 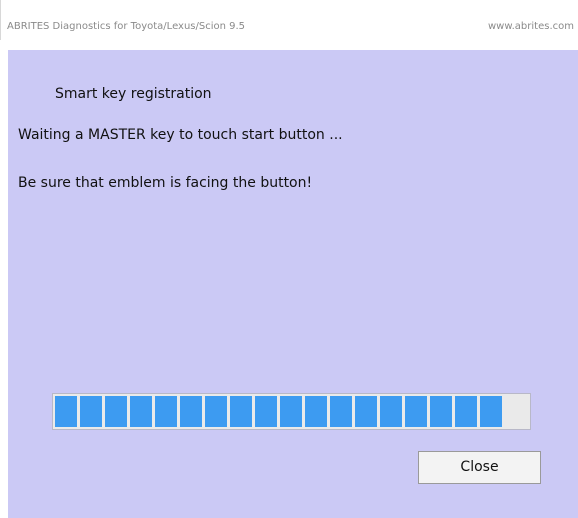 I want to click on section-title: Smart key registration, so click(x=133, y=94).